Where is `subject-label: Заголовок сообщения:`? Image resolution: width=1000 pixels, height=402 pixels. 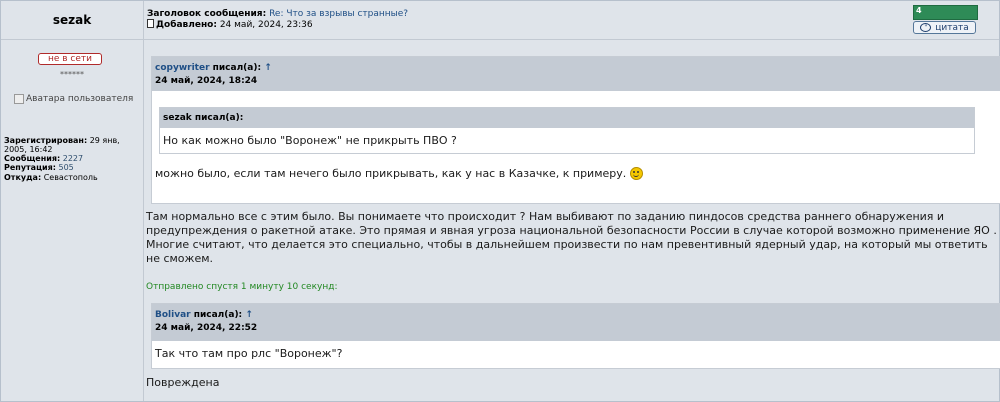
subject-label: Заголовок сообщения: is located at coordinates (207, 14).